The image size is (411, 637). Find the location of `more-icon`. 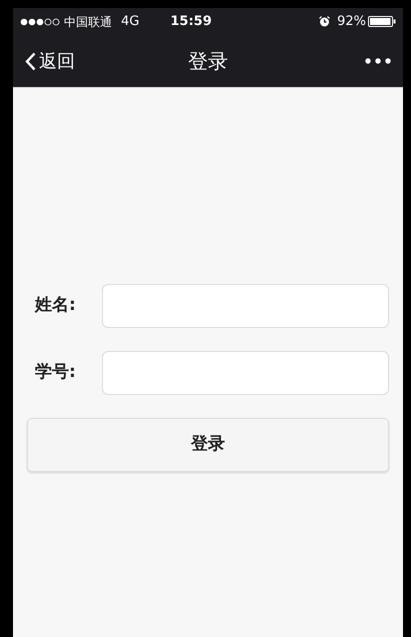

more-icon is located at coordinates (378, 61).